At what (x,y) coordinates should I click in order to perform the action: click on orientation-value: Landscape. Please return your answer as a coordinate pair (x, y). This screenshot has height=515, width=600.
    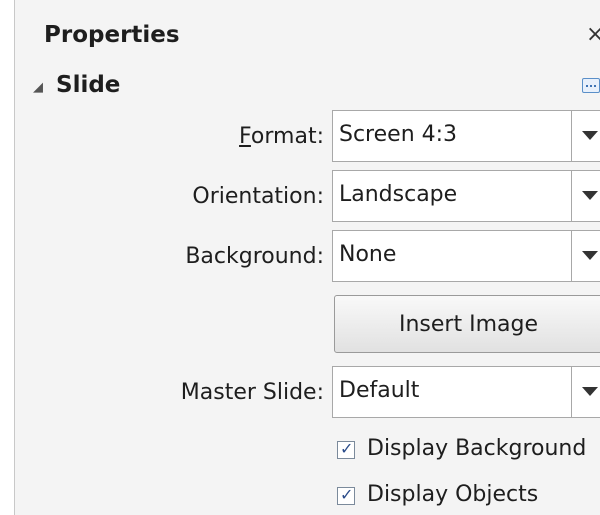
    Looking at the image, I should click on (398, 194).